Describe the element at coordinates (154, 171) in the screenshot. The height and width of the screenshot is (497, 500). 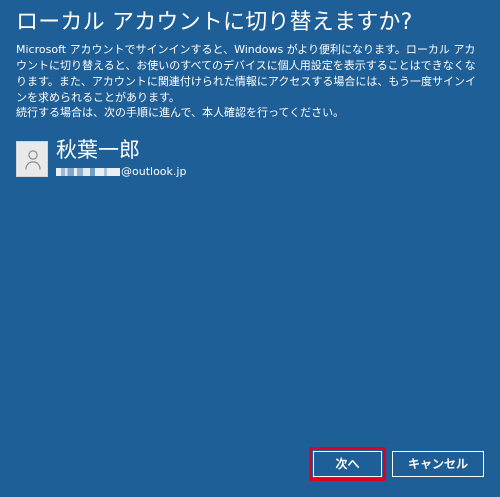
I see `account-email-domain: @outlook.jp` at that location.